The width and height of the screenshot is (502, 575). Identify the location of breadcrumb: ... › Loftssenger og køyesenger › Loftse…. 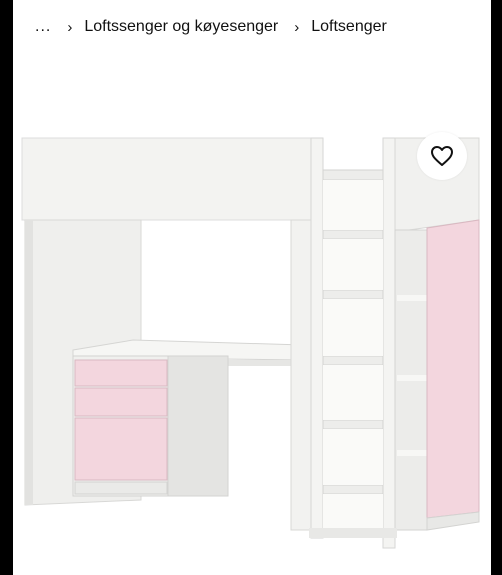
(200, 27).